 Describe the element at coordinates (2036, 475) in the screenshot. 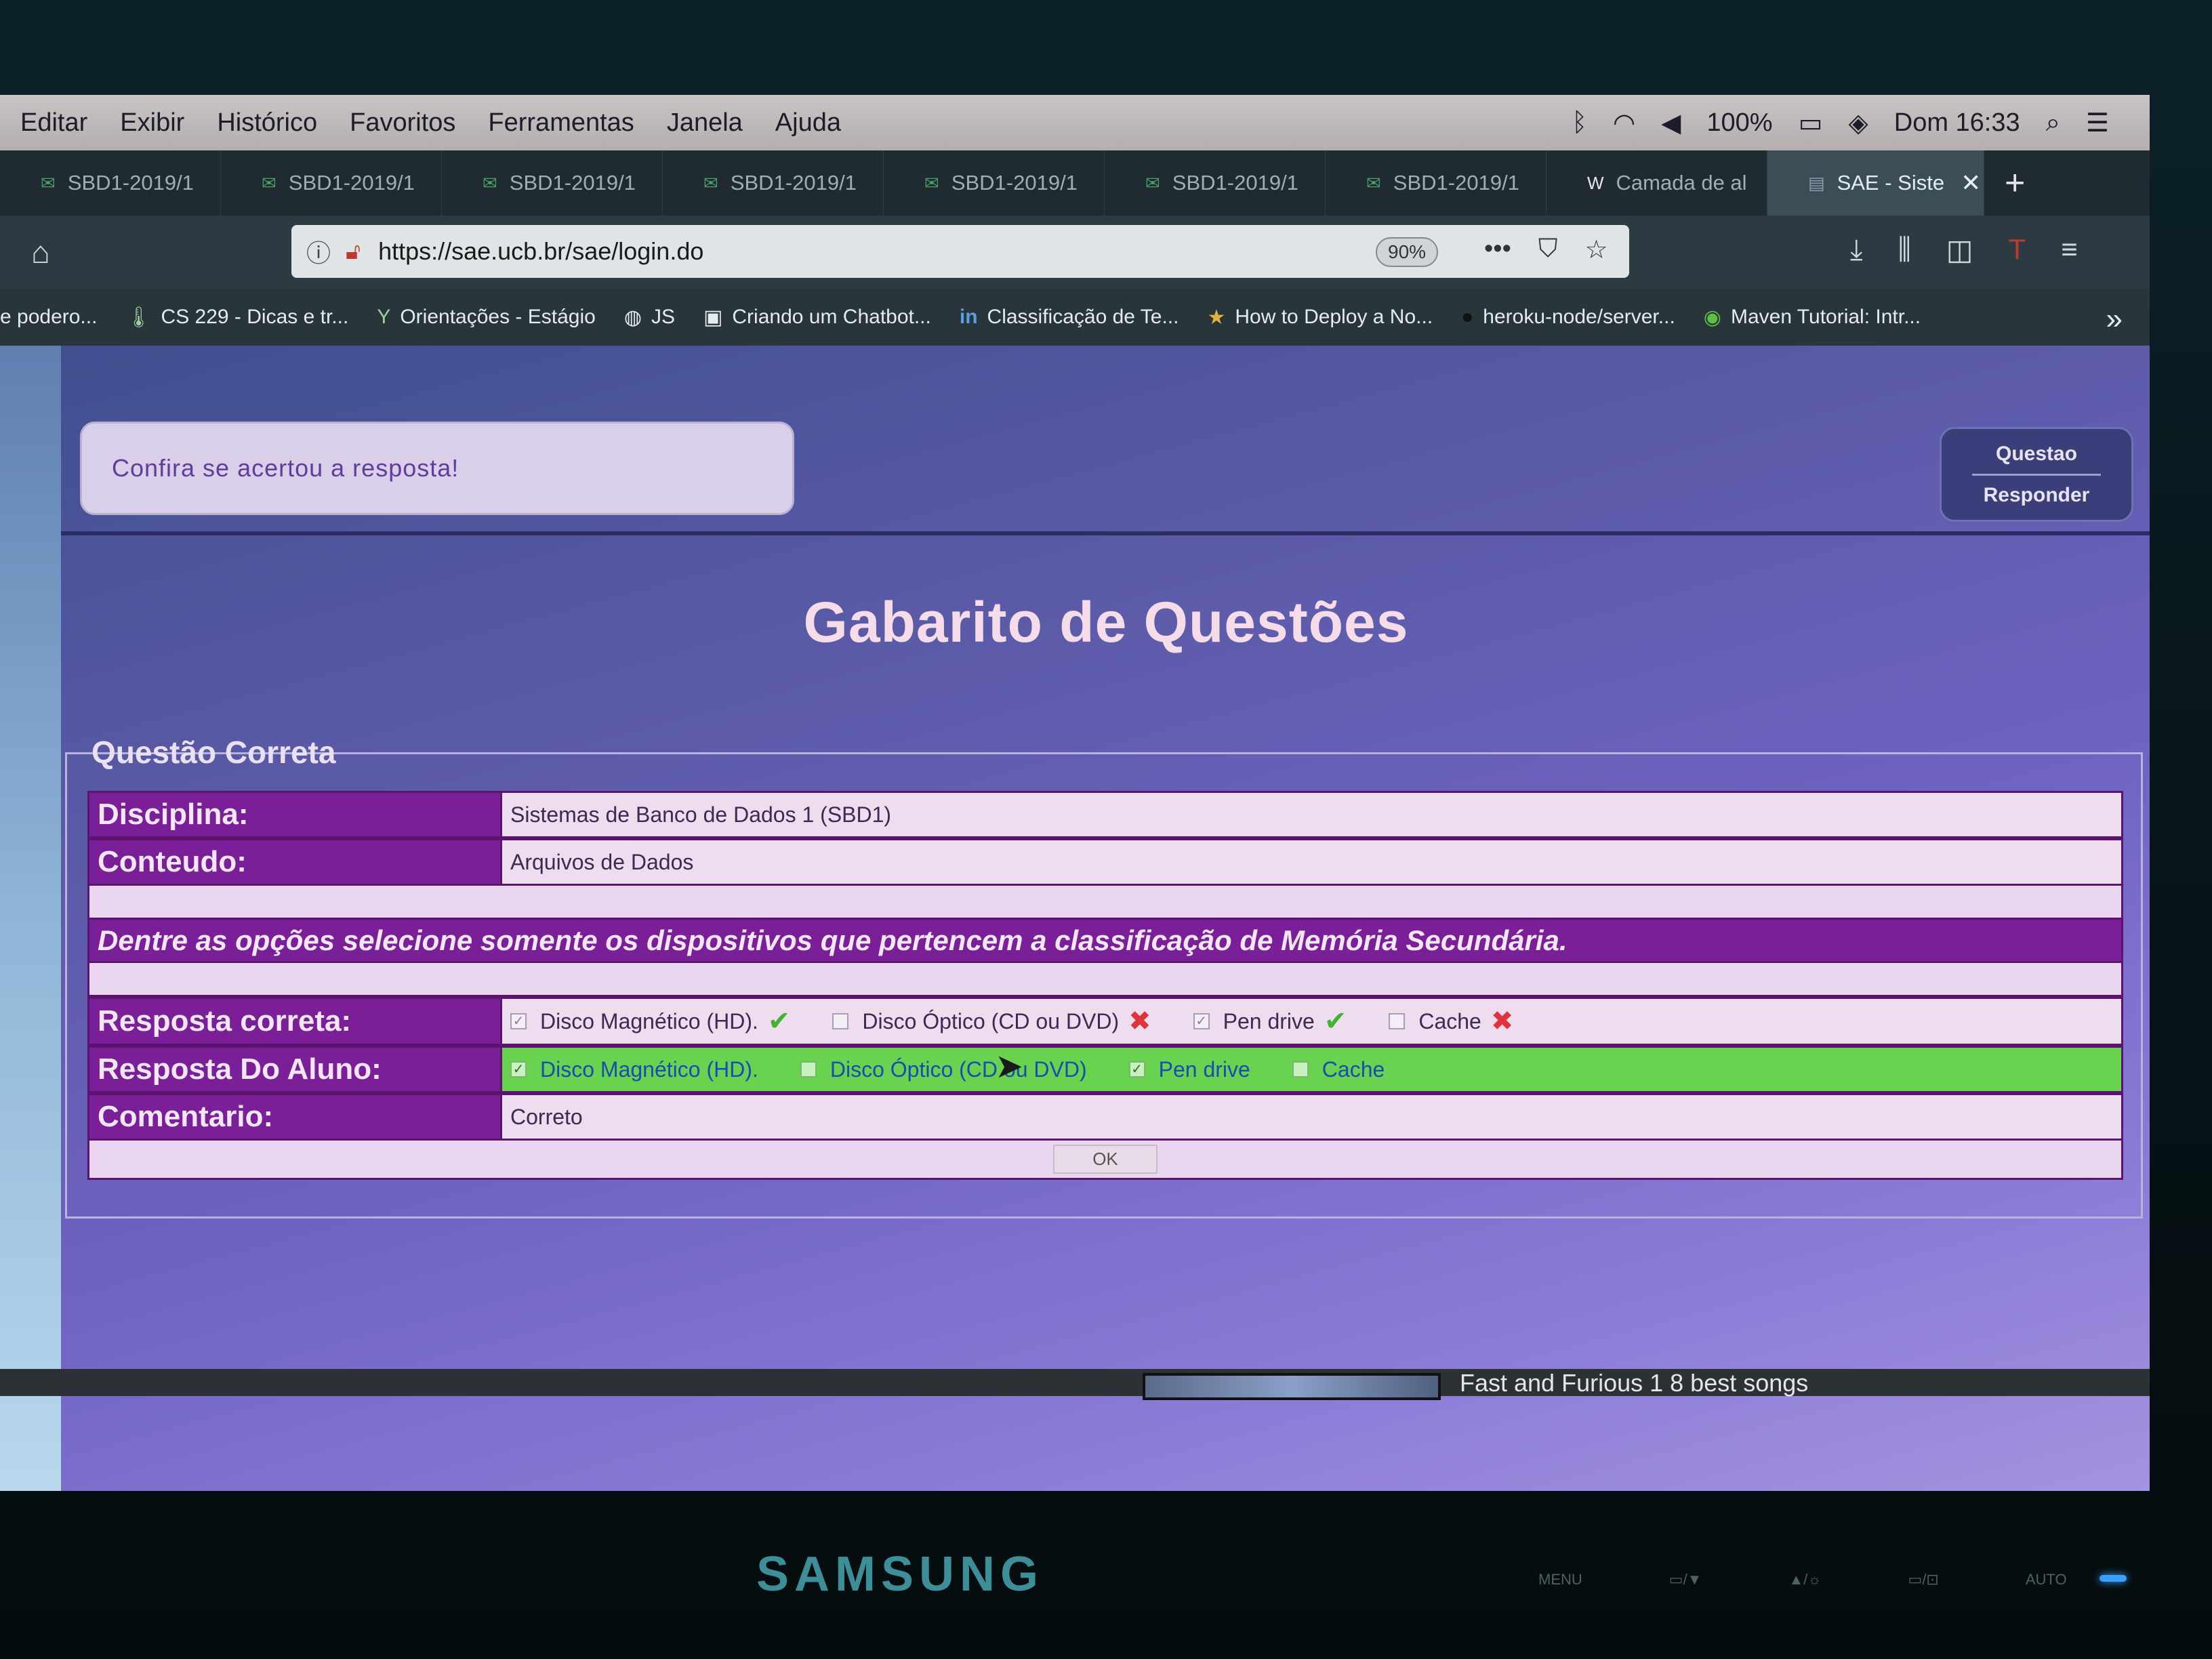

I see `question-respond-button: Questao Responder` at that location.